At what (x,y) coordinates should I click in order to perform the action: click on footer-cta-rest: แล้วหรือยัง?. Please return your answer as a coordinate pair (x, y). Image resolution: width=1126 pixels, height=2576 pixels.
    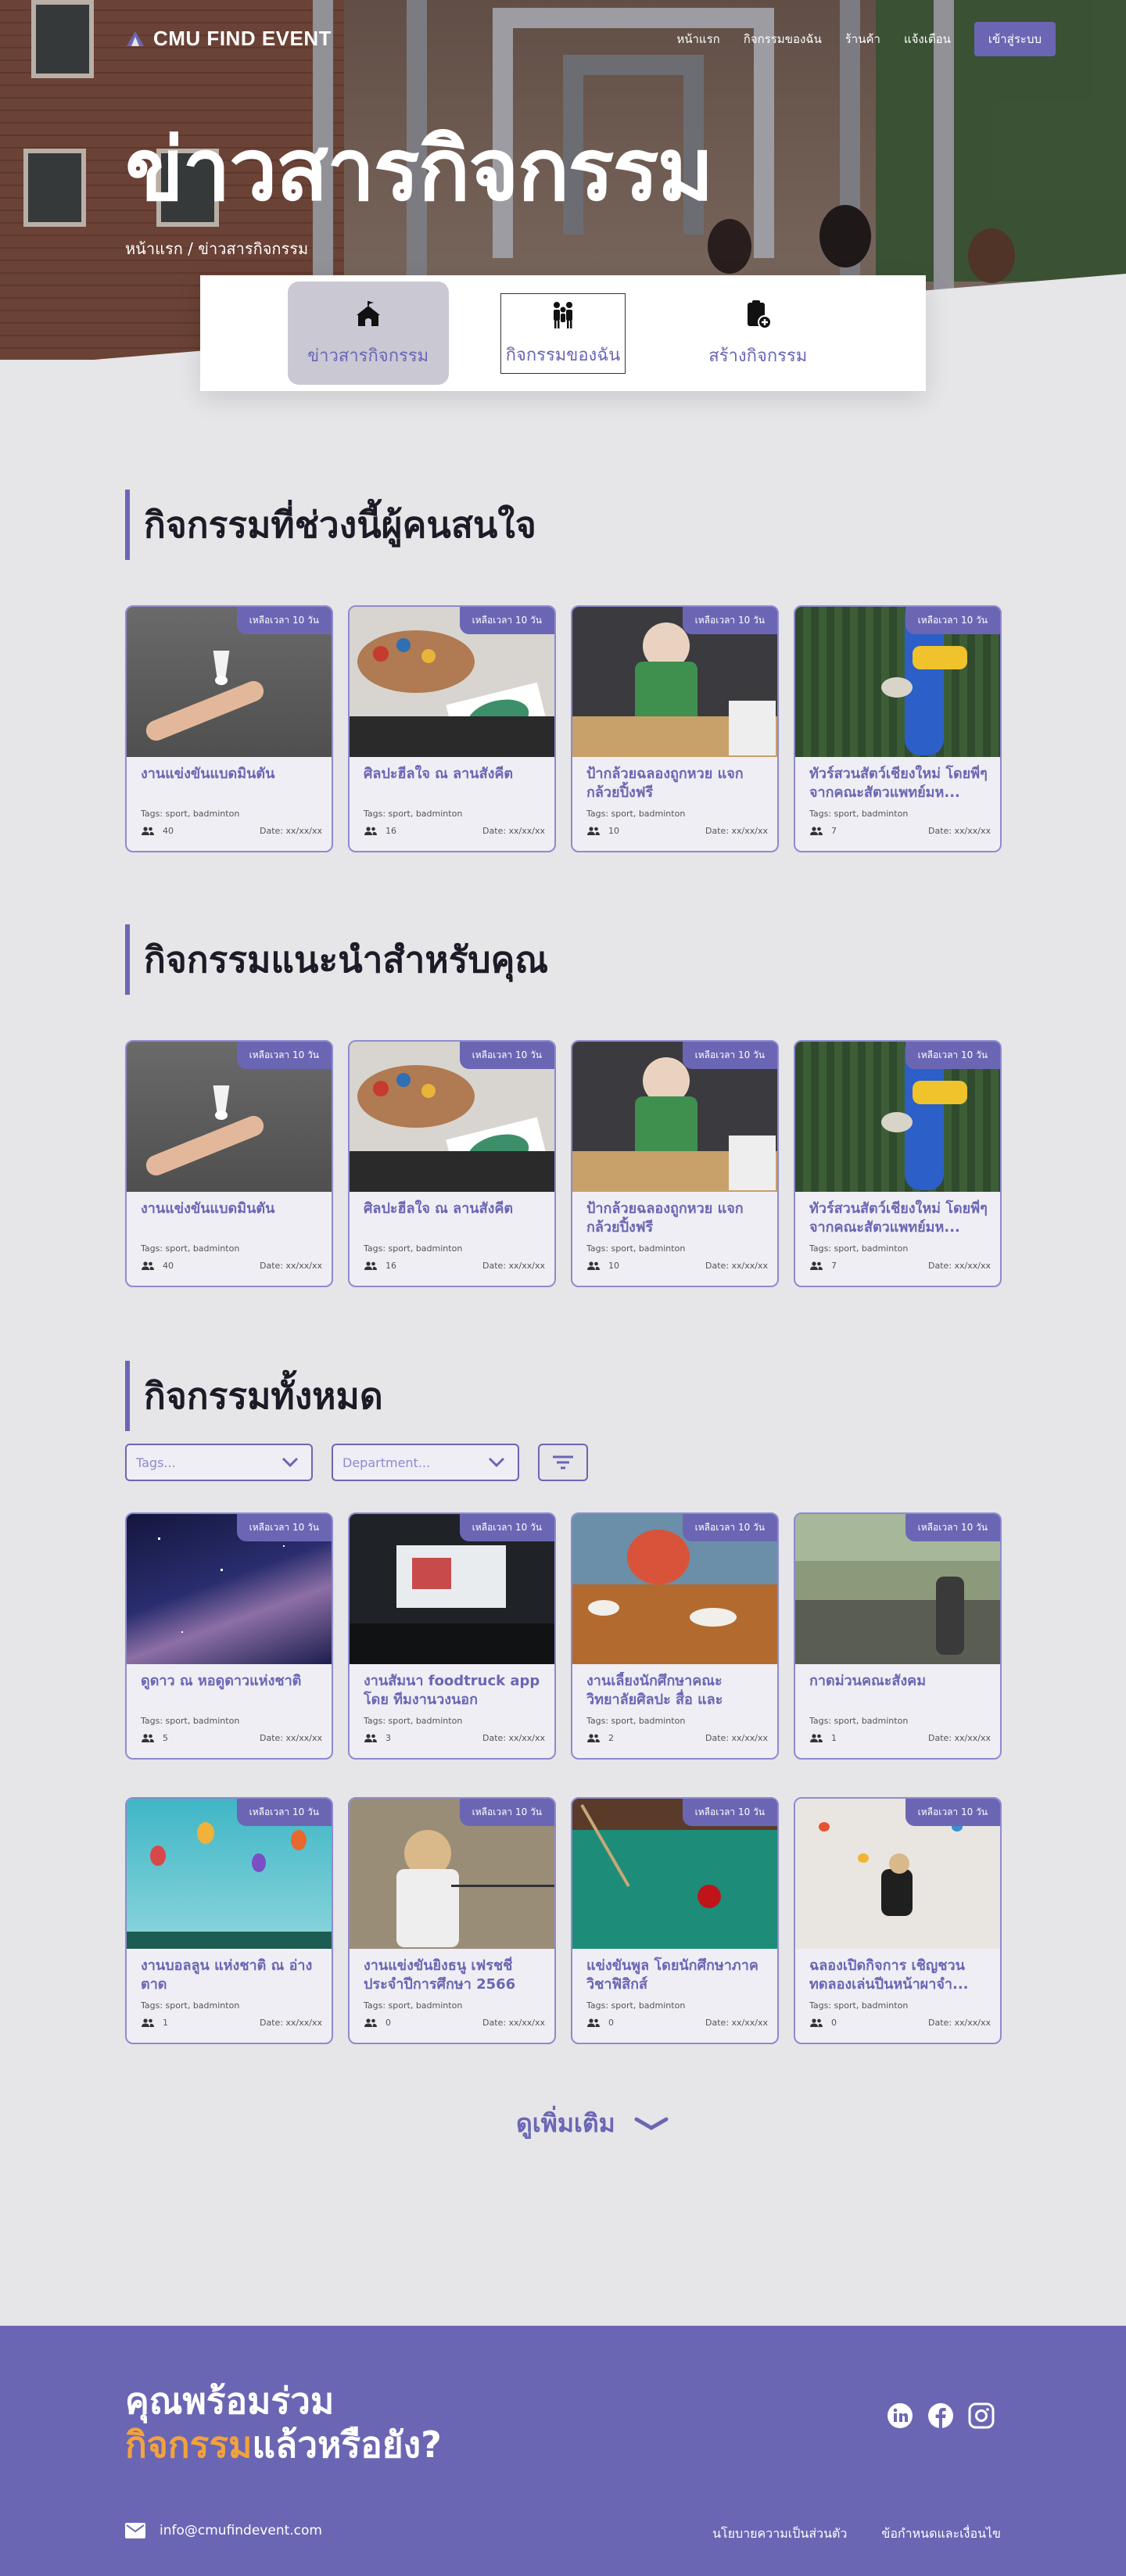
    Looking at the image, I should click on (347, 2445).